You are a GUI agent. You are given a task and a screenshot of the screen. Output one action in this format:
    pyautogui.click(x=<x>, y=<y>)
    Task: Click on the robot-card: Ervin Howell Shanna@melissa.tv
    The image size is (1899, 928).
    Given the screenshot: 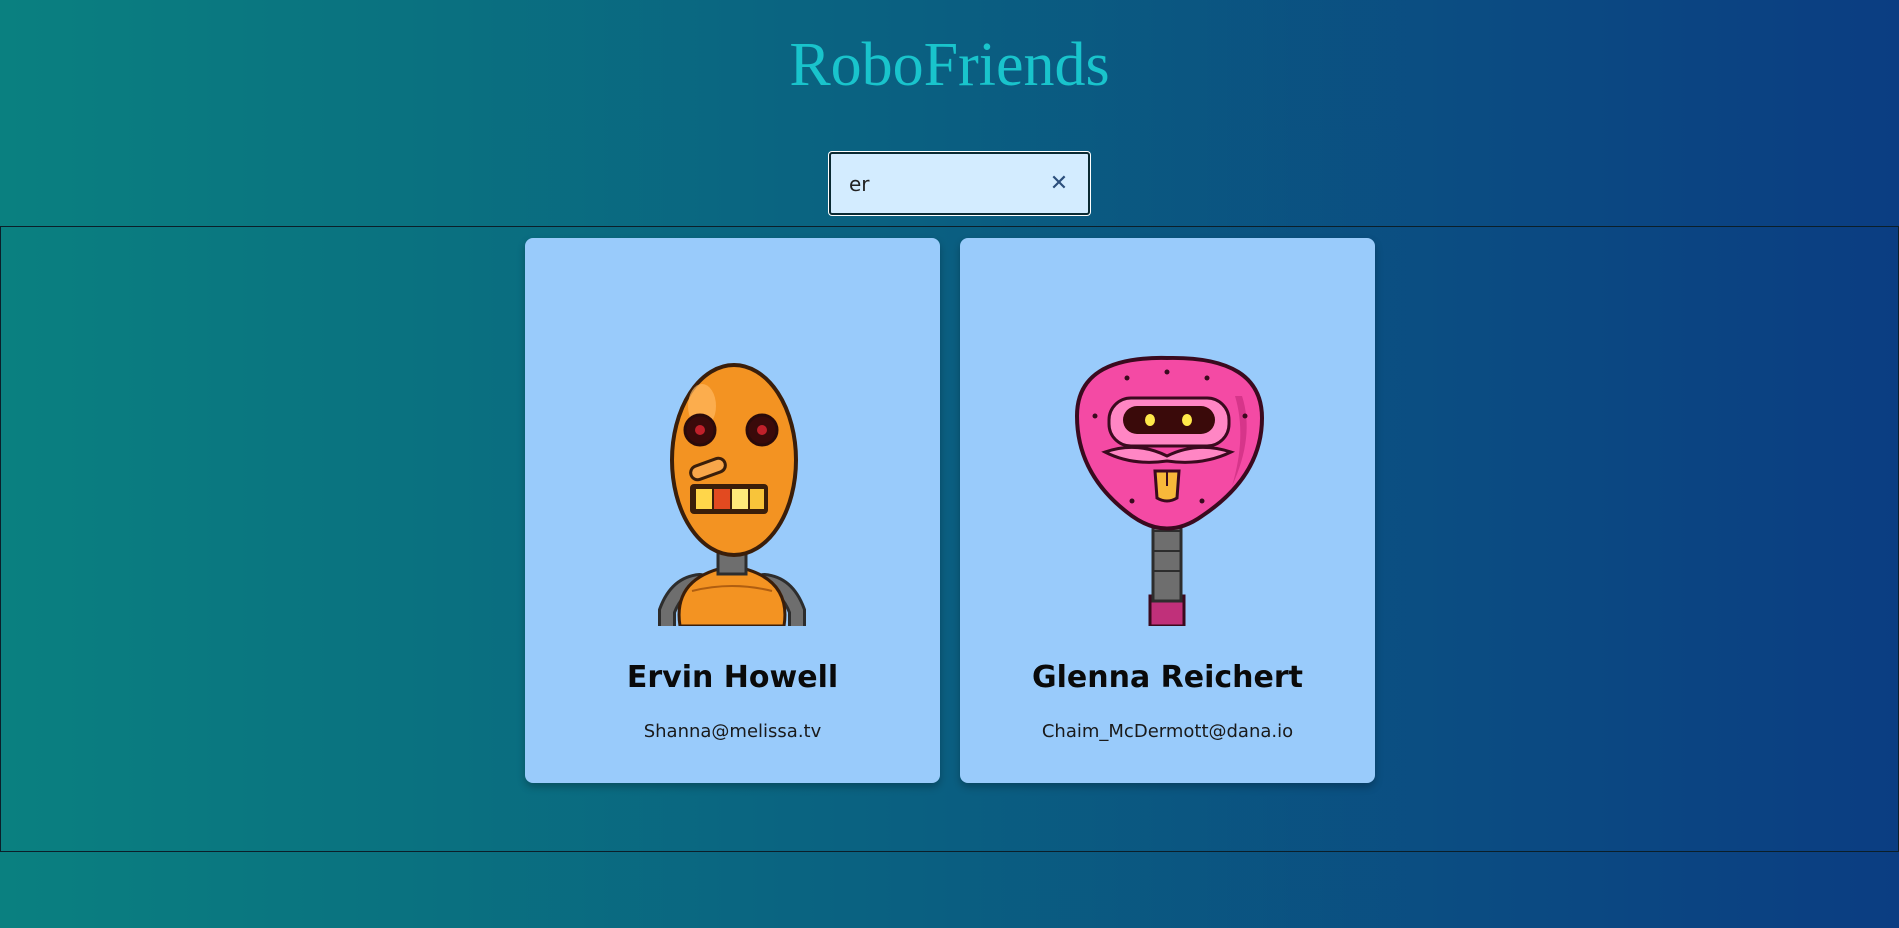 What is the action you would take?
    pyautogui.click(x=732, y=510)
    